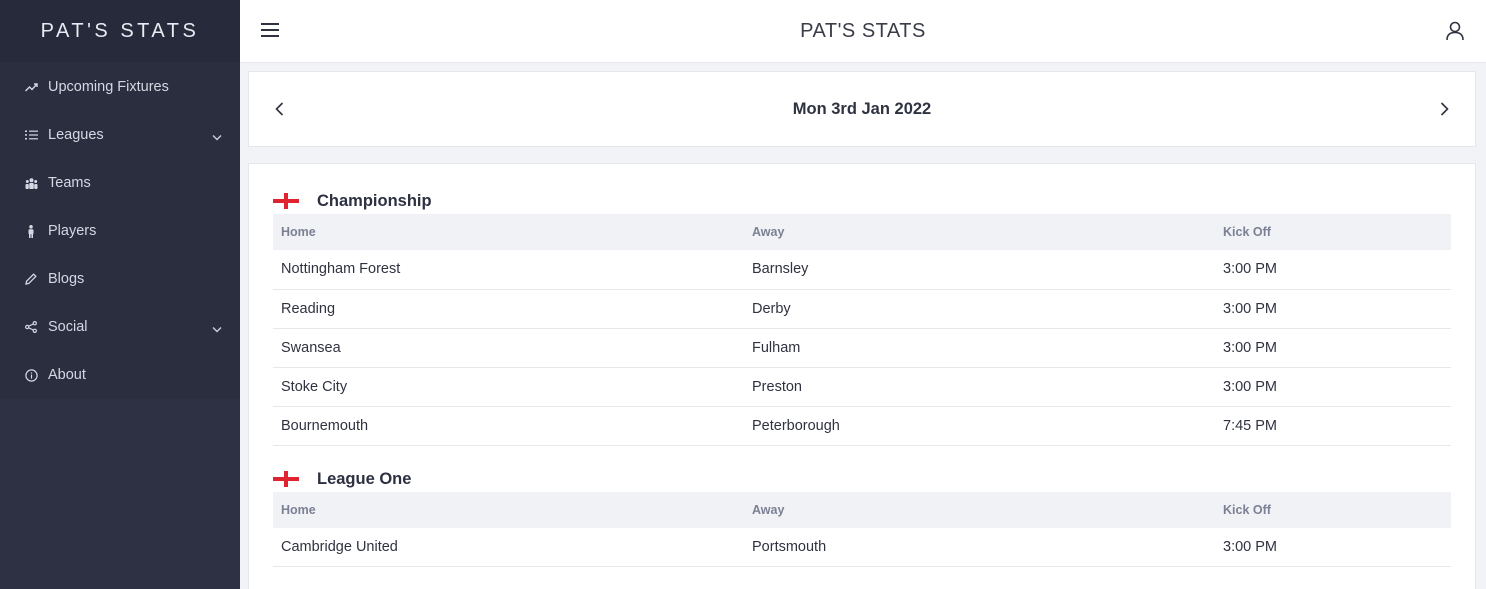  What do you see at coordinates (120, 279) in the screenshot?
I see `sidebar-item-blogs: Blogs` at bounding box center [120, 279].